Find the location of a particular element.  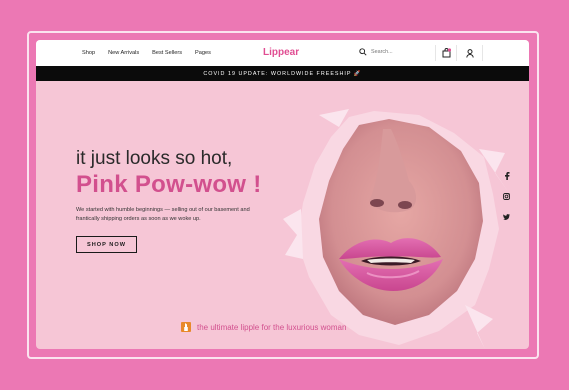

cart-button is located at coordinates (446, 53).